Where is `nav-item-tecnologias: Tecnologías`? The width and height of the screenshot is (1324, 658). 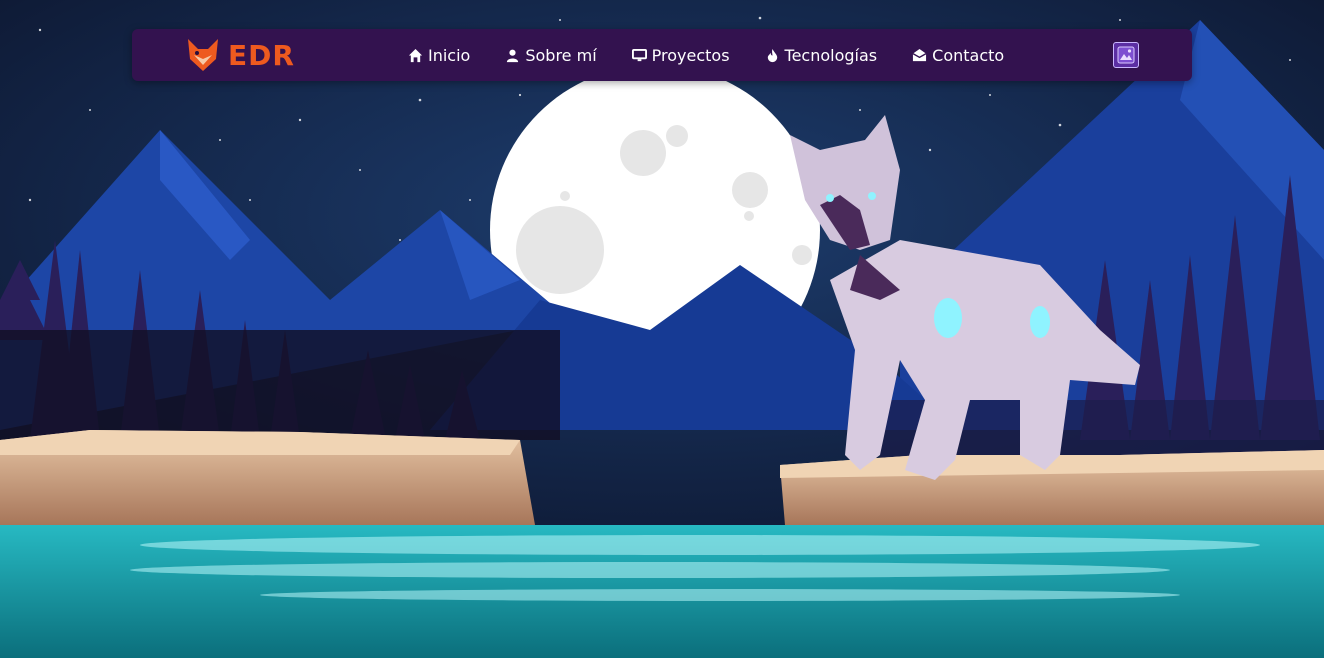
nav-item-tecnologias: Tecnologías is located at coordinates (821, 55).